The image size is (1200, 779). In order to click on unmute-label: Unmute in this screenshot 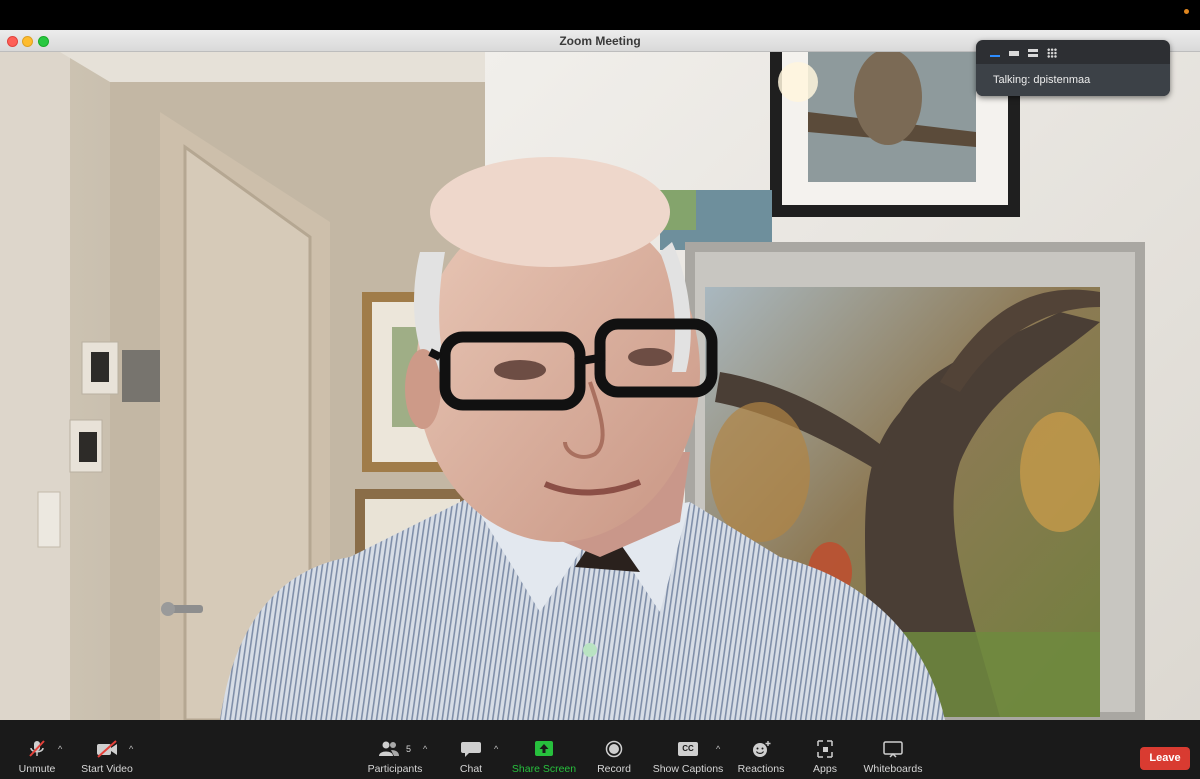, I will do `click(37, 769)`.